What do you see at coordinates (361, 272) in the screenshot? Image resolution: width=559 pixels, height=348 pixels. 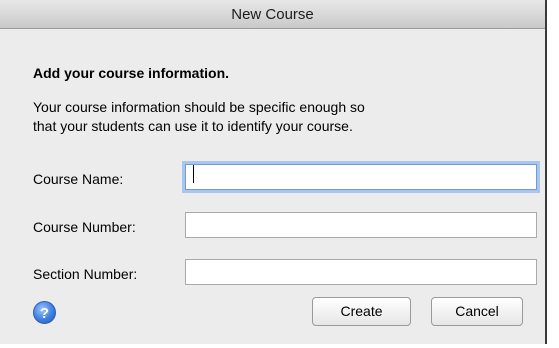 I see `section-number-input` at bounding box center [361, 272].